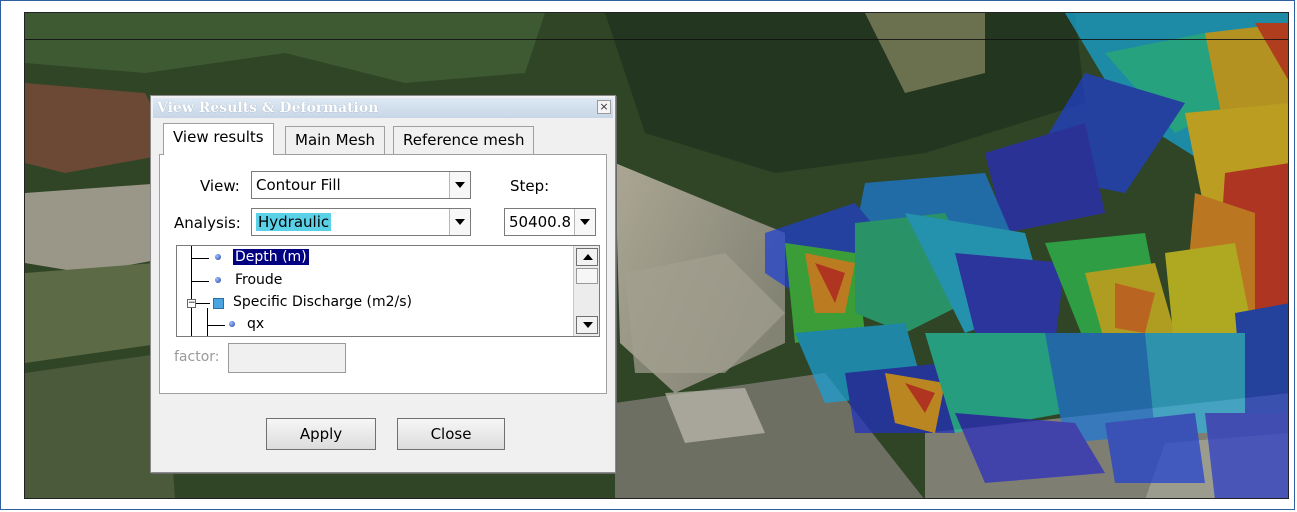 The image size is (1297, 512). What do you see at coordinates (287, 358) in the screenshot?
I see `factor-input` at bounding box center [287, 358].